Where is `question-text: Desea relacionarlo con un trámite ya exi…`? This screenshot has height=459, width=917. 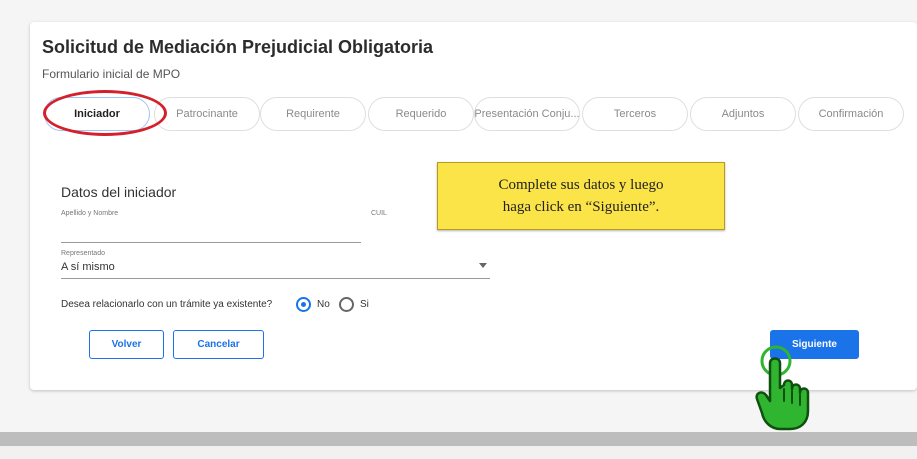 question-text: Desea relacionarlo con un trámite ya exi… is located at coordinates (167, 304).